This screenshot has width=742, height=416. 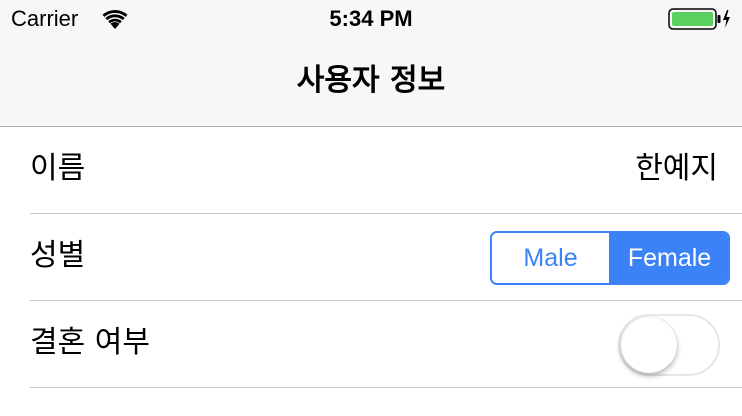 I want to click on name-label: 이름, so click(x=58, y=168).